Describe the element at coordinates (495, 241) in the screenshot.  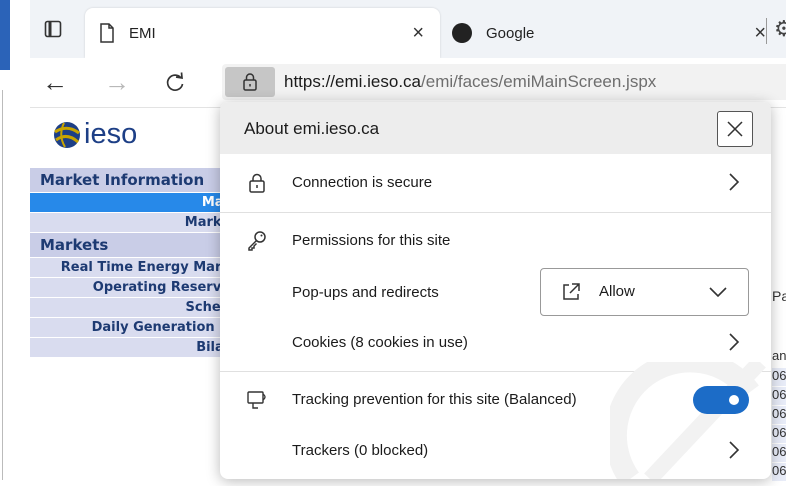
I see `permissions-heading-row: Permissions for this site` at that location.